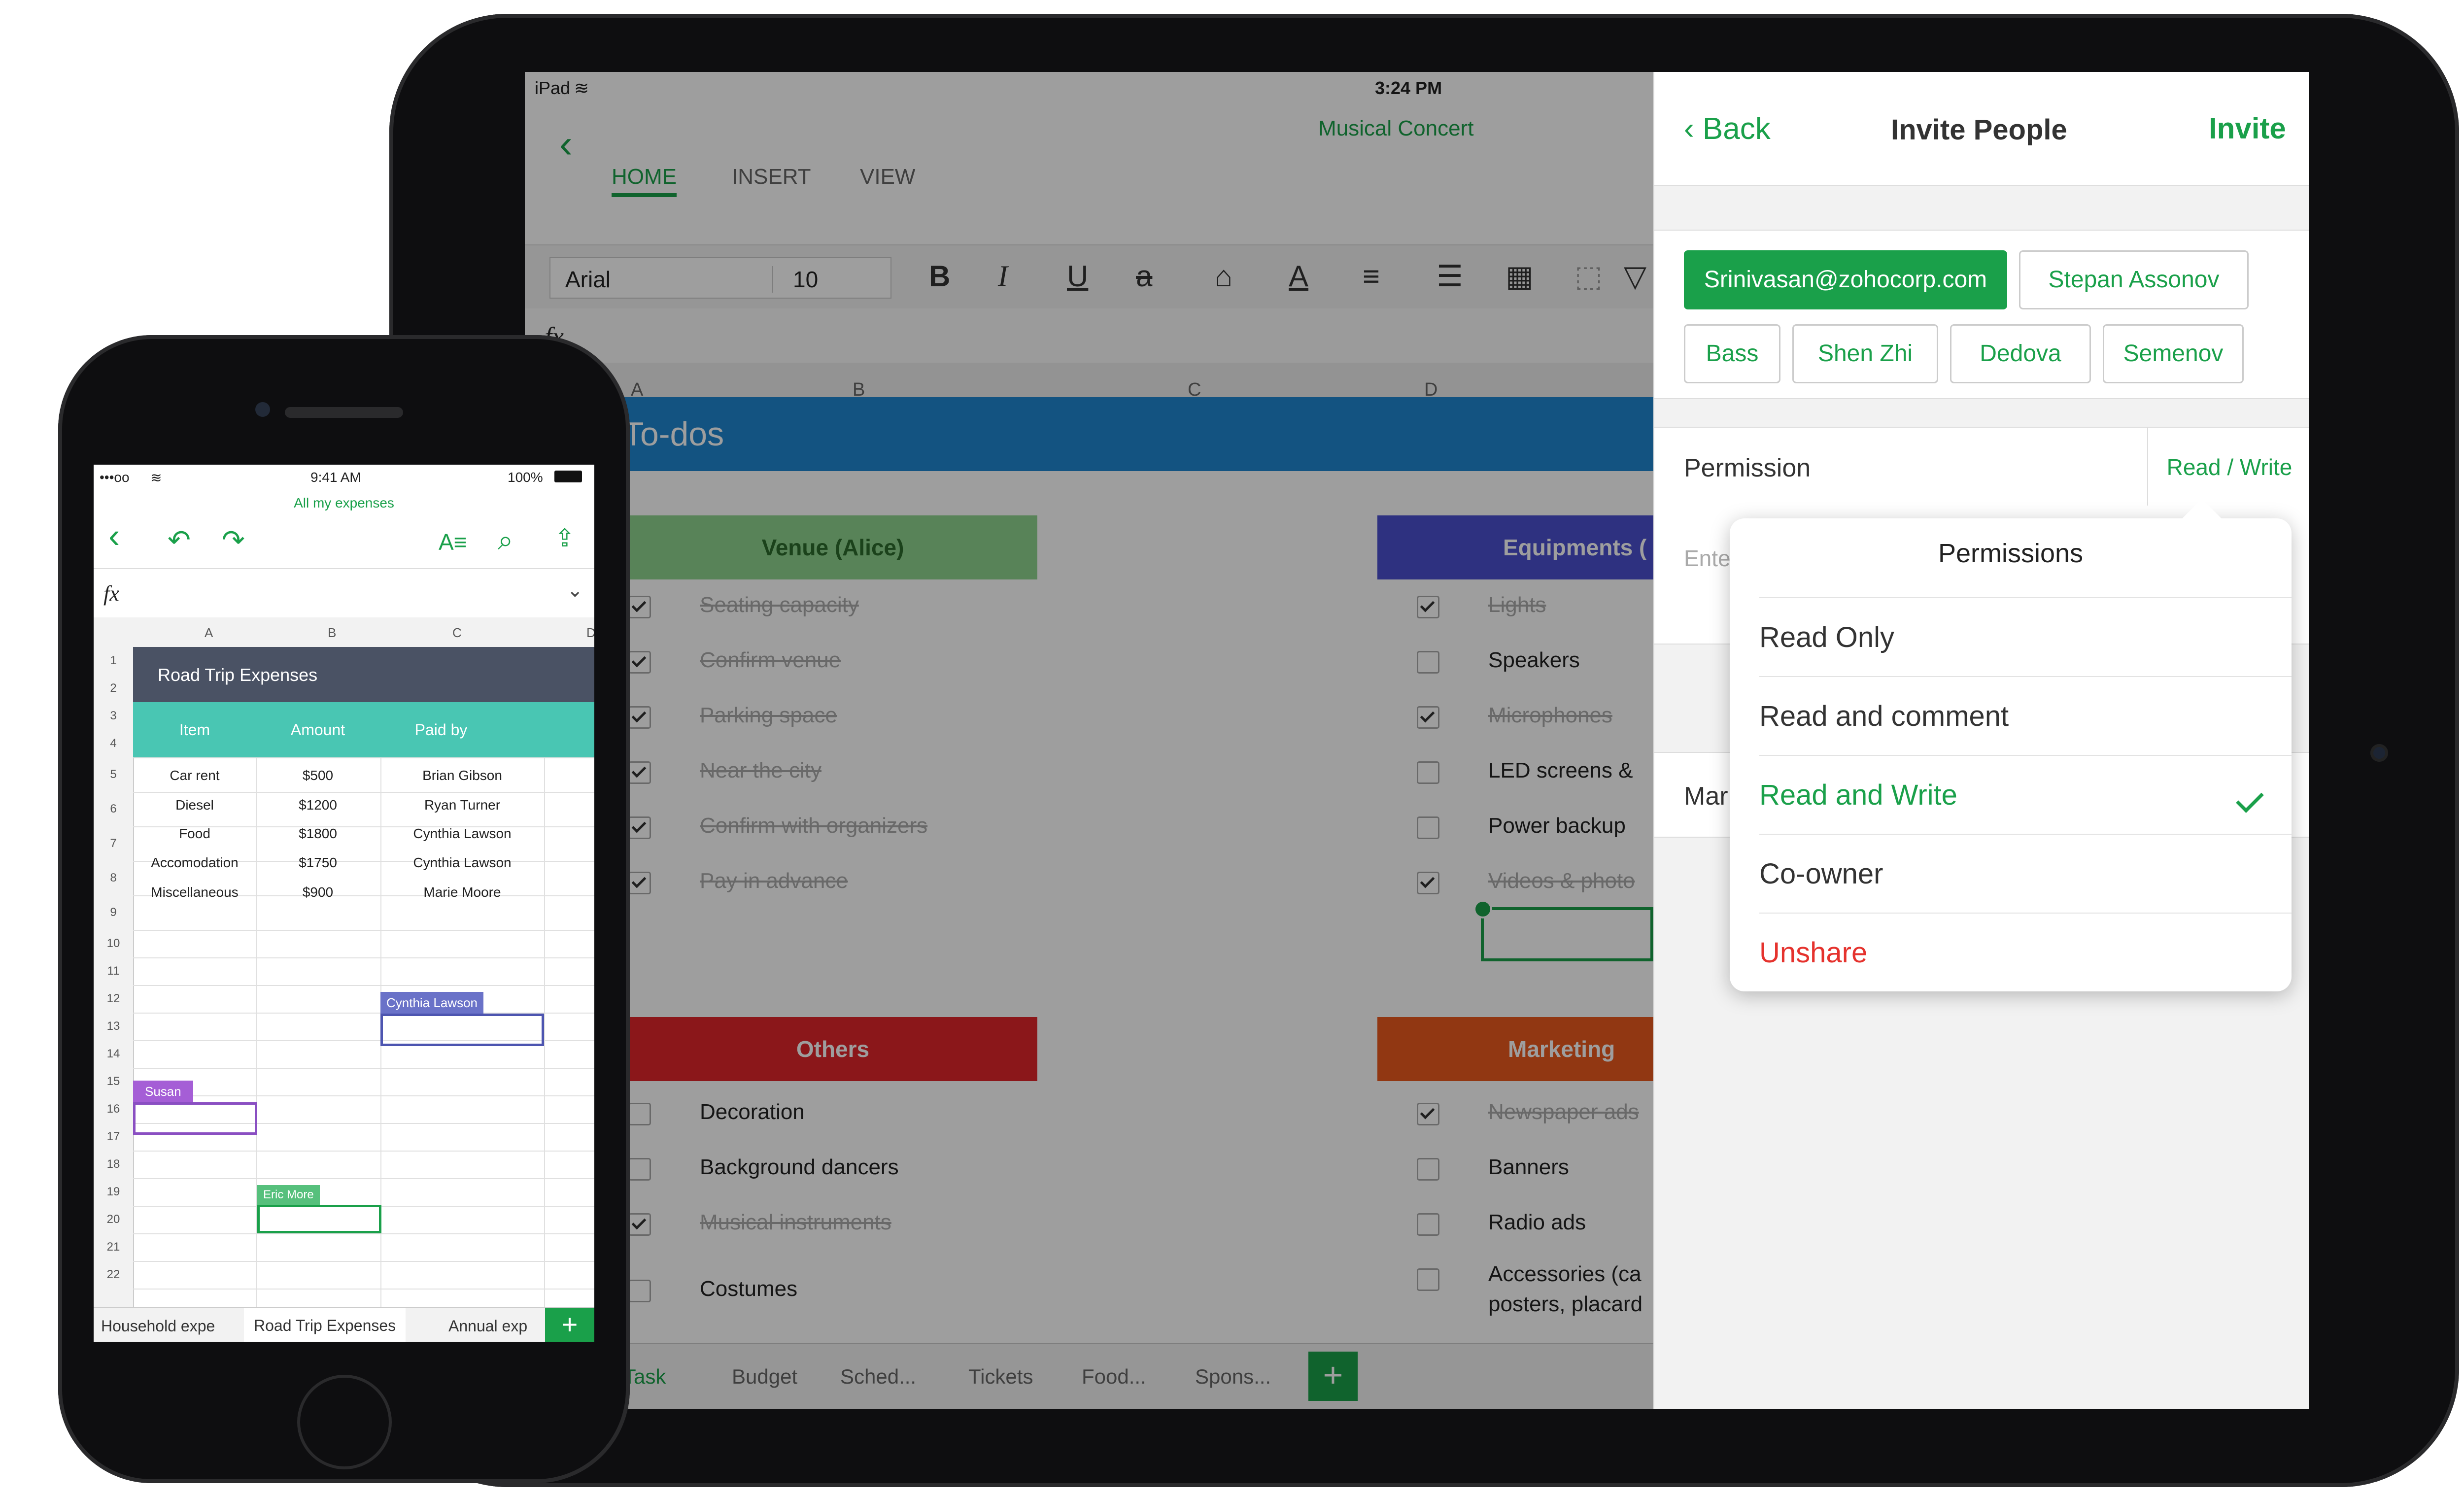 Image resolution: width=2464 pixels, height=1494 pixels. What do you see at coordinates (111, 593) in the screenshot?
I see `fx-icon: fx` at bounding box center [111, 593].